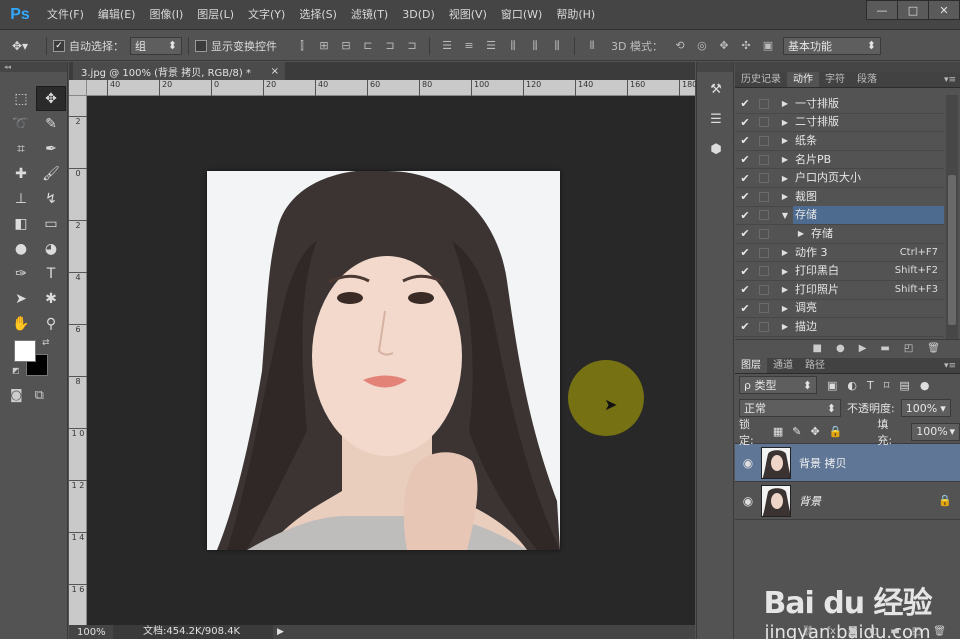 This screenshot has height=639, width=960. What do you see at coordinates (916, 631) in the screenshot?
I see `new-layer-icon: ◰` at bounding box center [916, 631].